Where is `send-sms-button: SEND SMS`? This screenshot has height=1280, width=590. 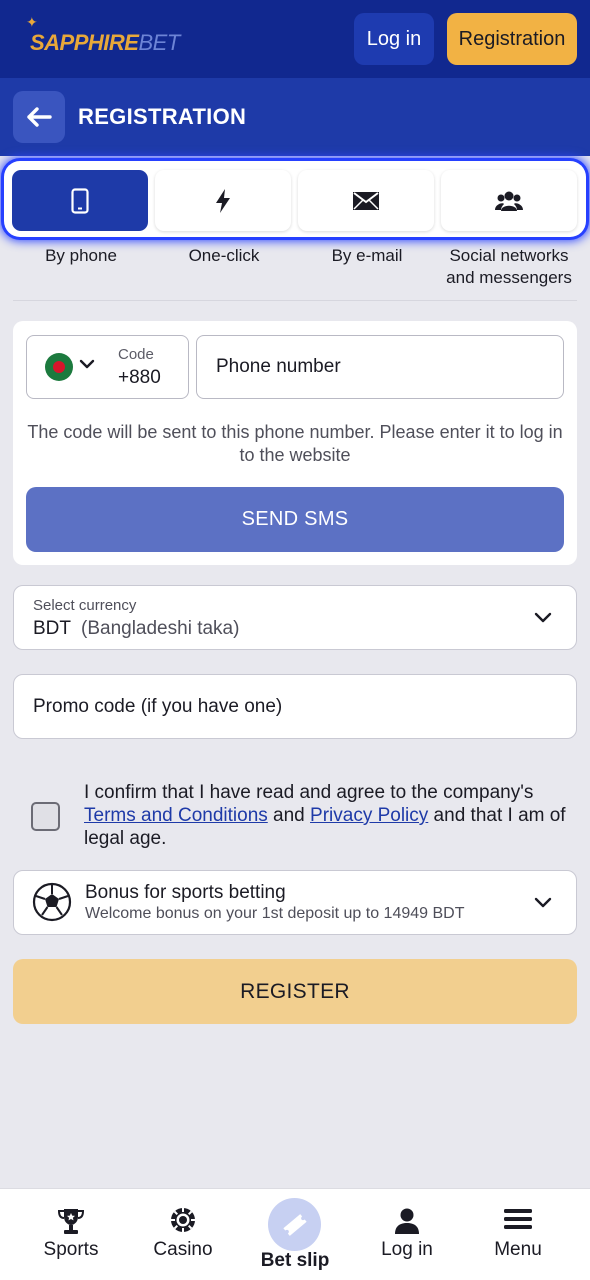 send-sms-button: SEND SMS is located at coordinates (295, 519).